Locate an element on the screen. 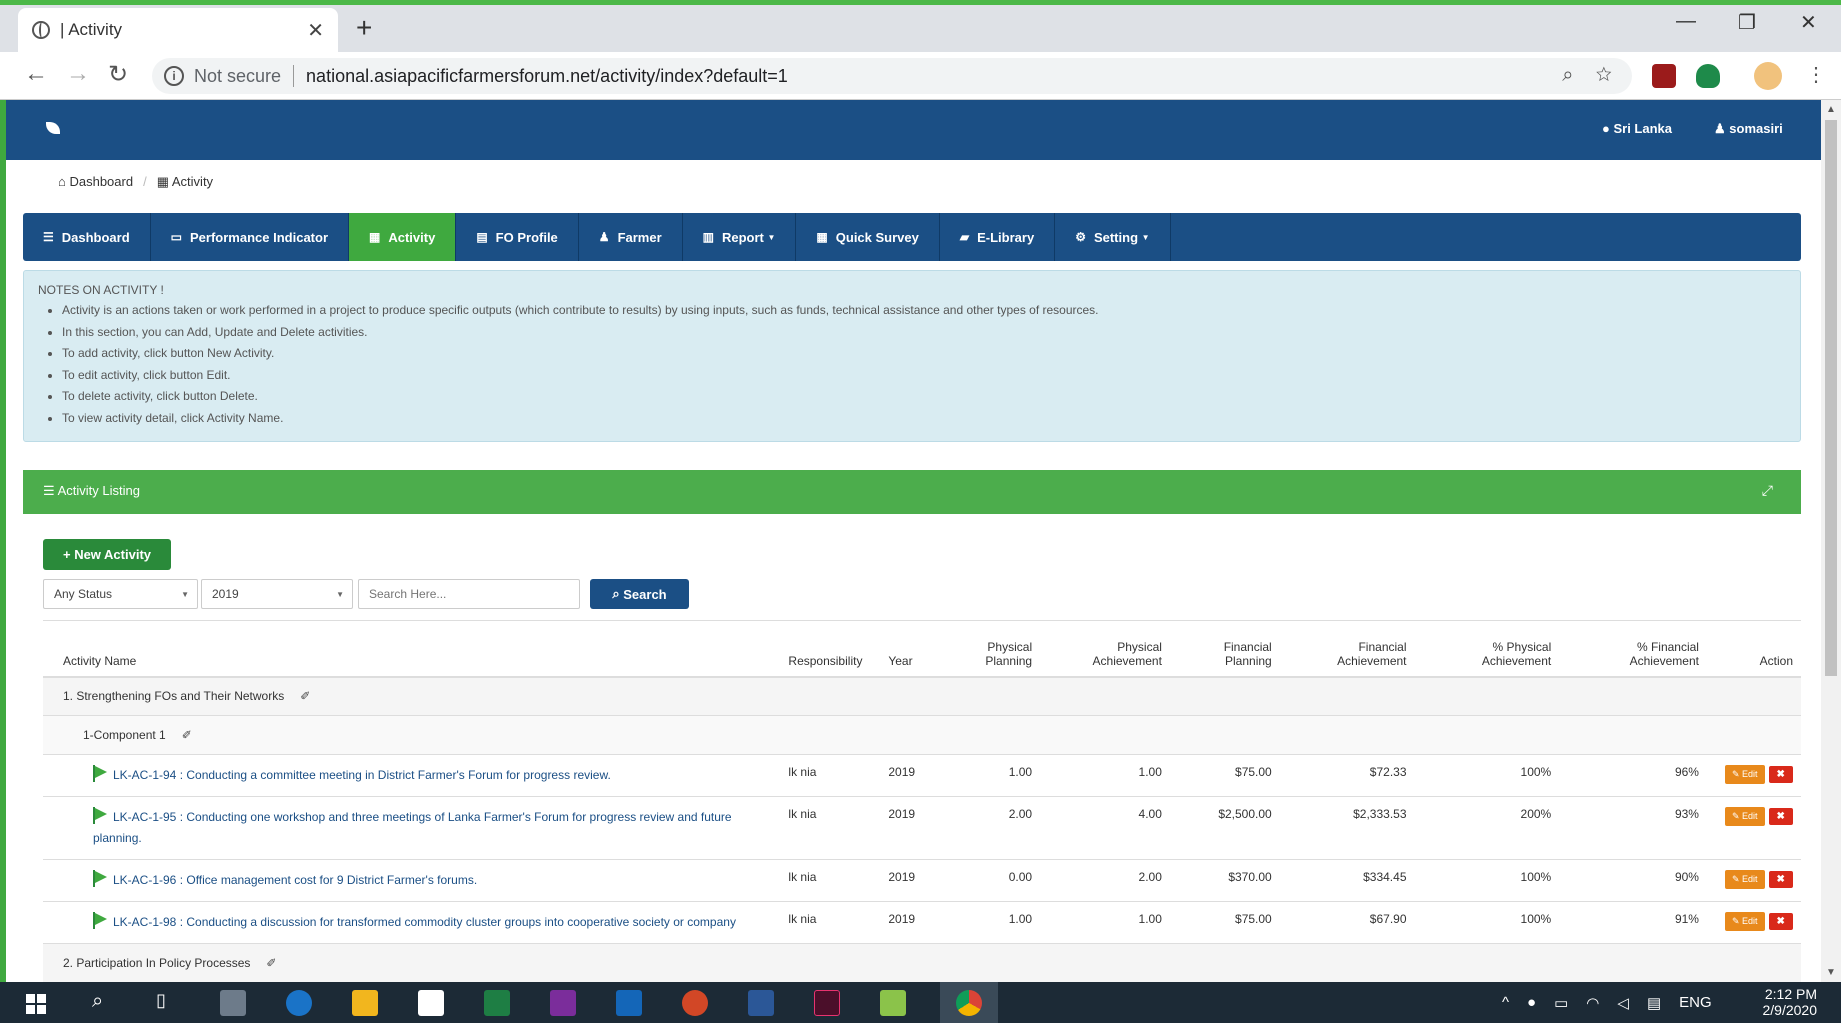 The height and width of the screenshot is (1023, 1841). nav-activity: ▦ Activity is located at coordinates (403, 237).